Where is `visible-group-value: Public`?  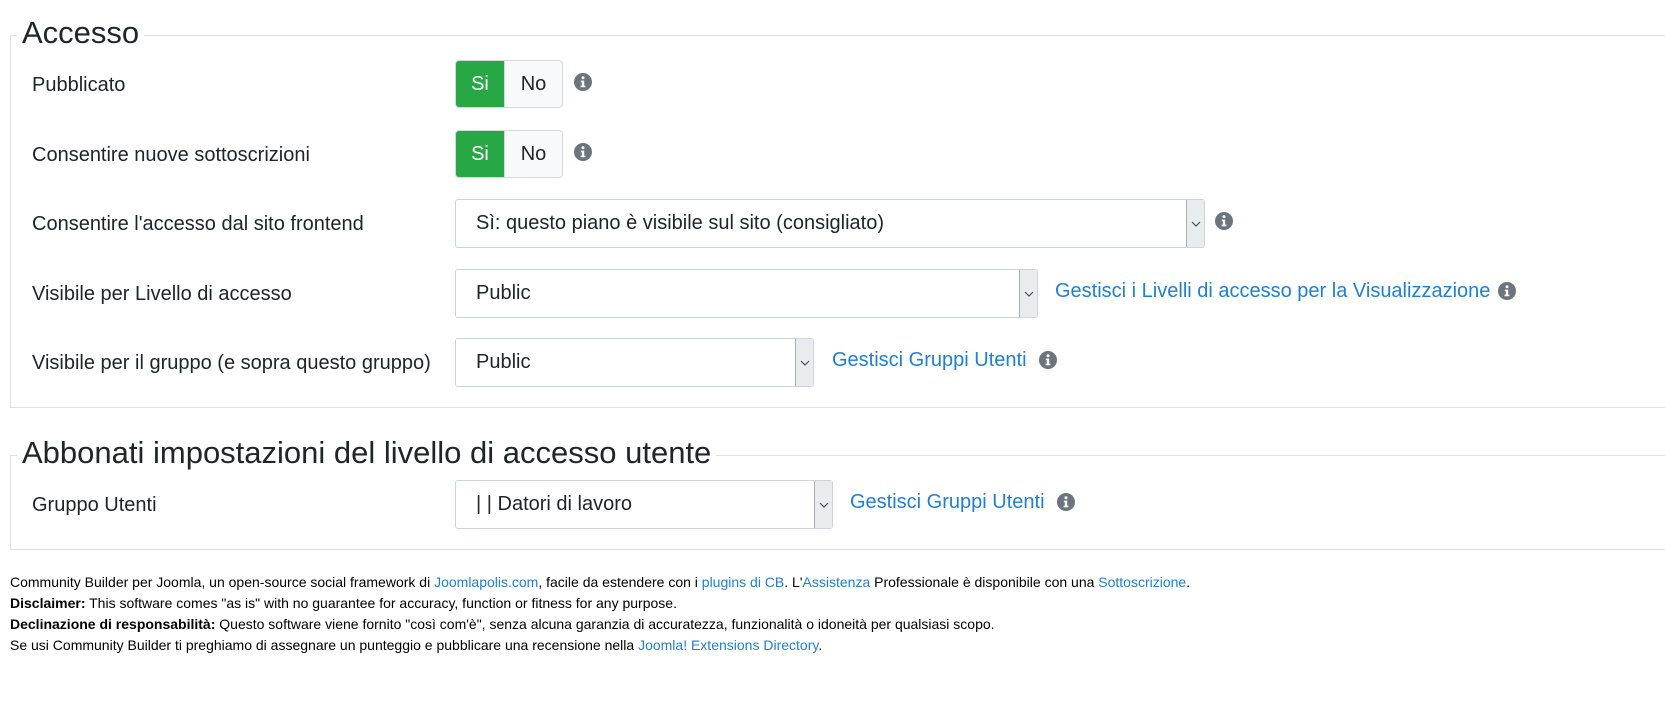 visible-group-value: Public is located at coordinates (503, 362).